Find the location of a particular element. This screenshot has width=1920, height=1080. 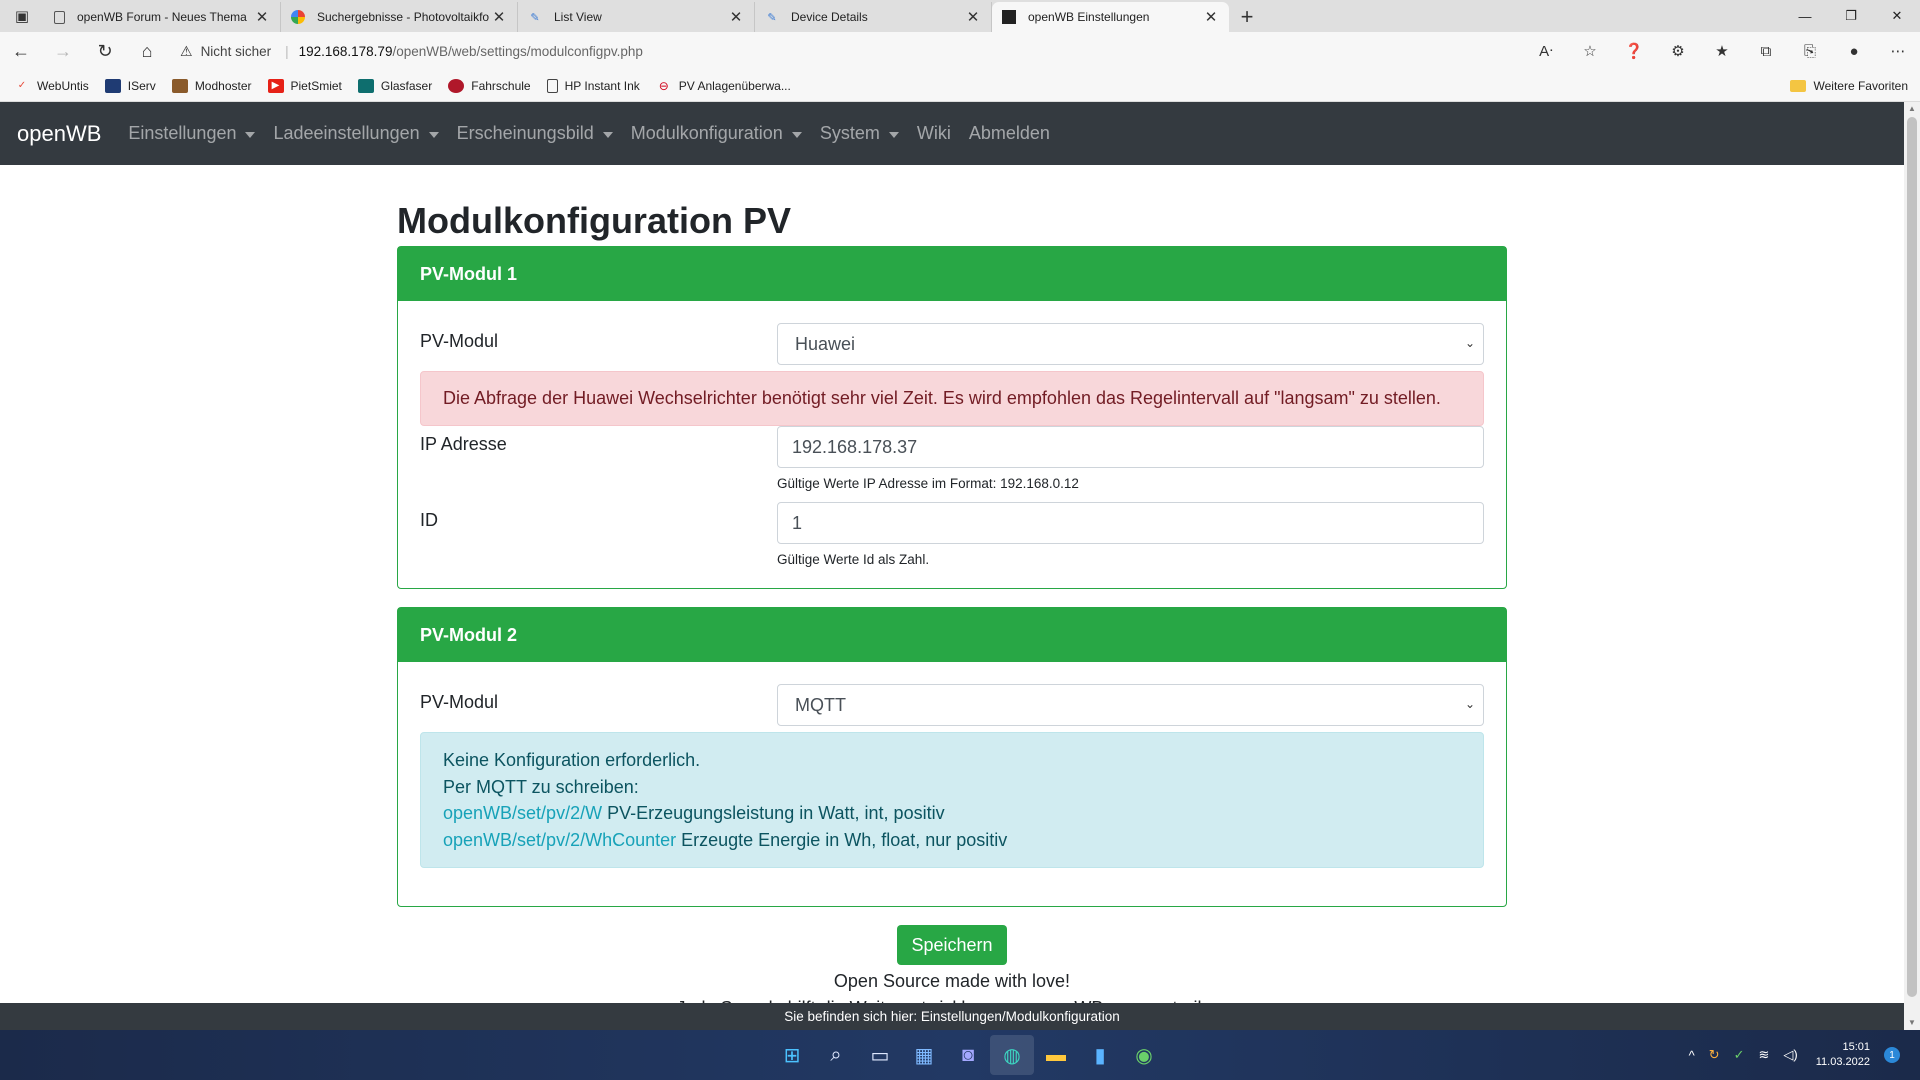

webuntis-icon: ✓ is located at coordinates (22, 85).